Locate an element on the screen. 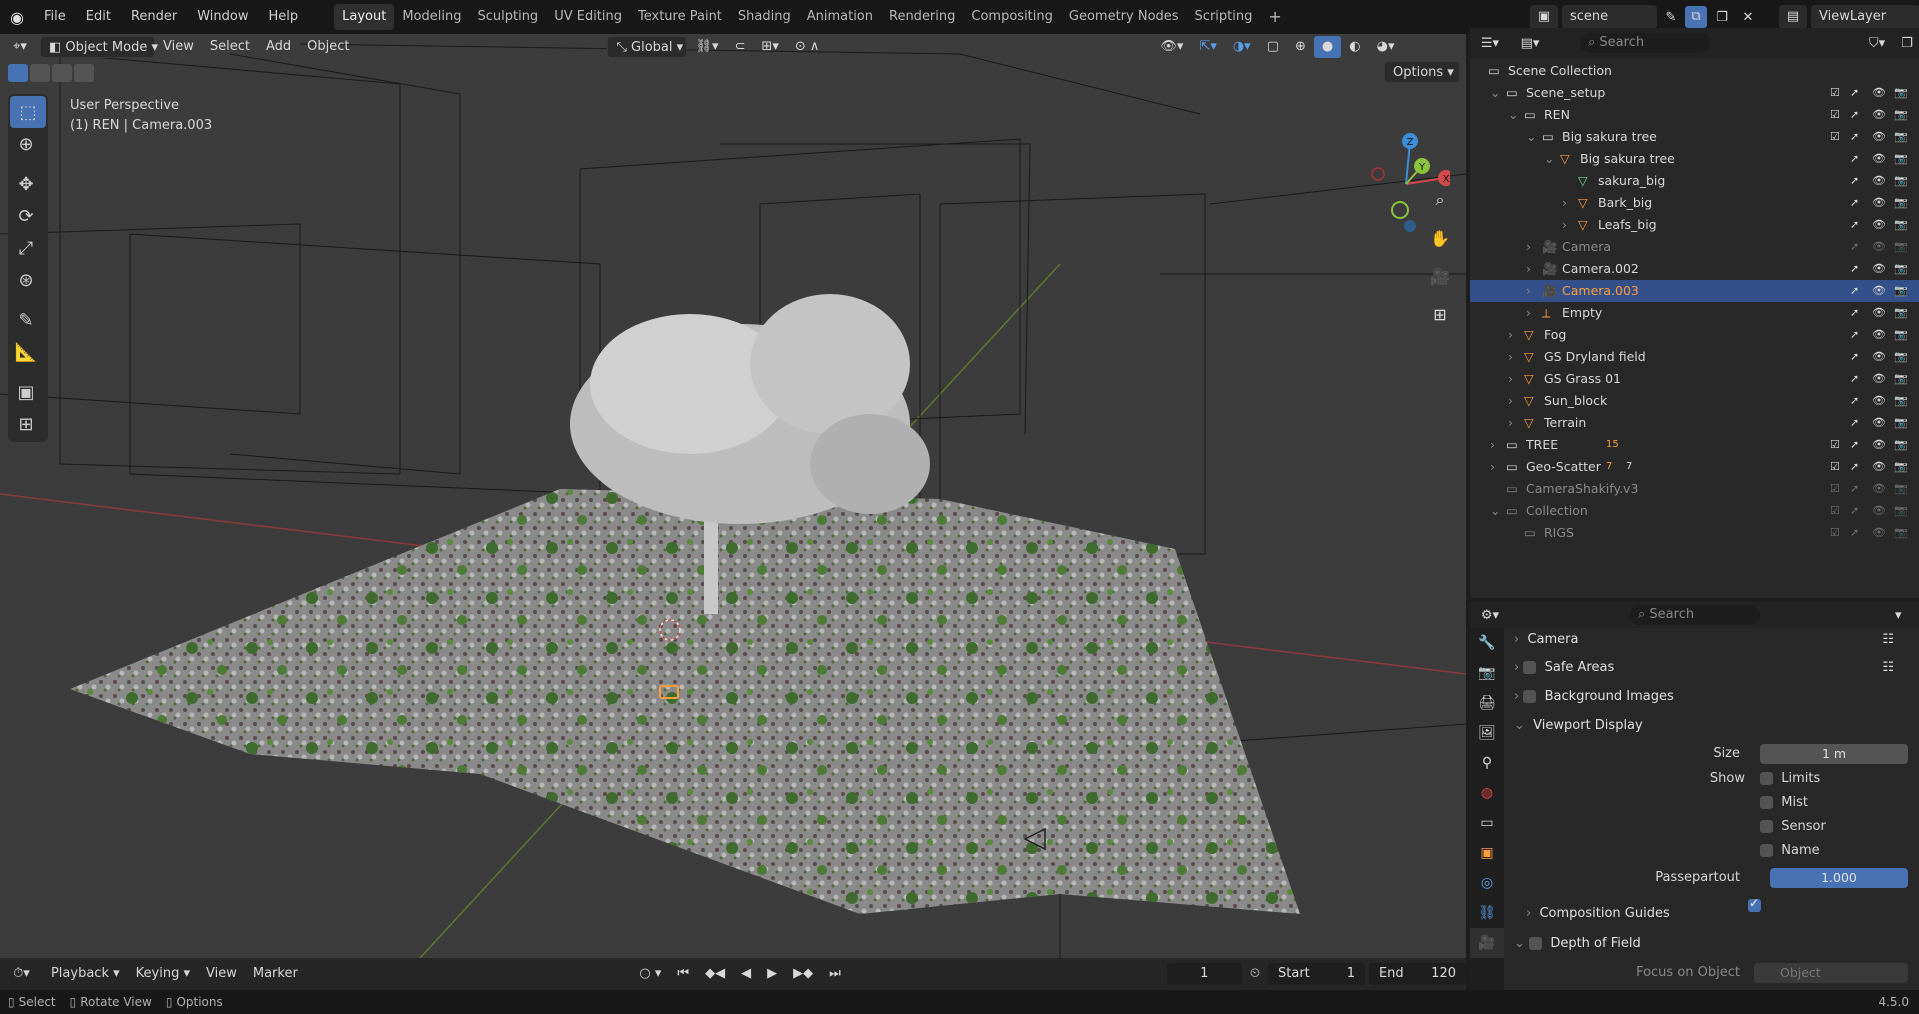 Image resolution: width=1919 pixels, height=1014 pixels. tab-uv-editing: UV Editing is located at coordinates (588, 17).